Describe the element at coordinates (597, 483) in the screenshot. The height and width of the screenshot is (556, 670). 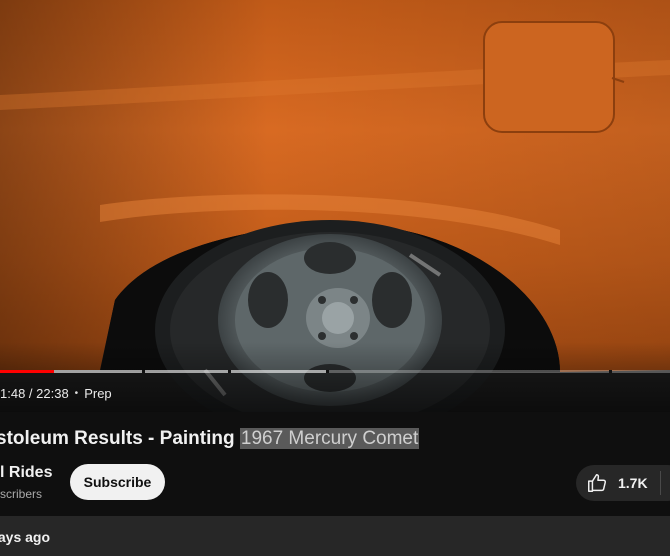
I see `thumbs-up-icon` at that location.